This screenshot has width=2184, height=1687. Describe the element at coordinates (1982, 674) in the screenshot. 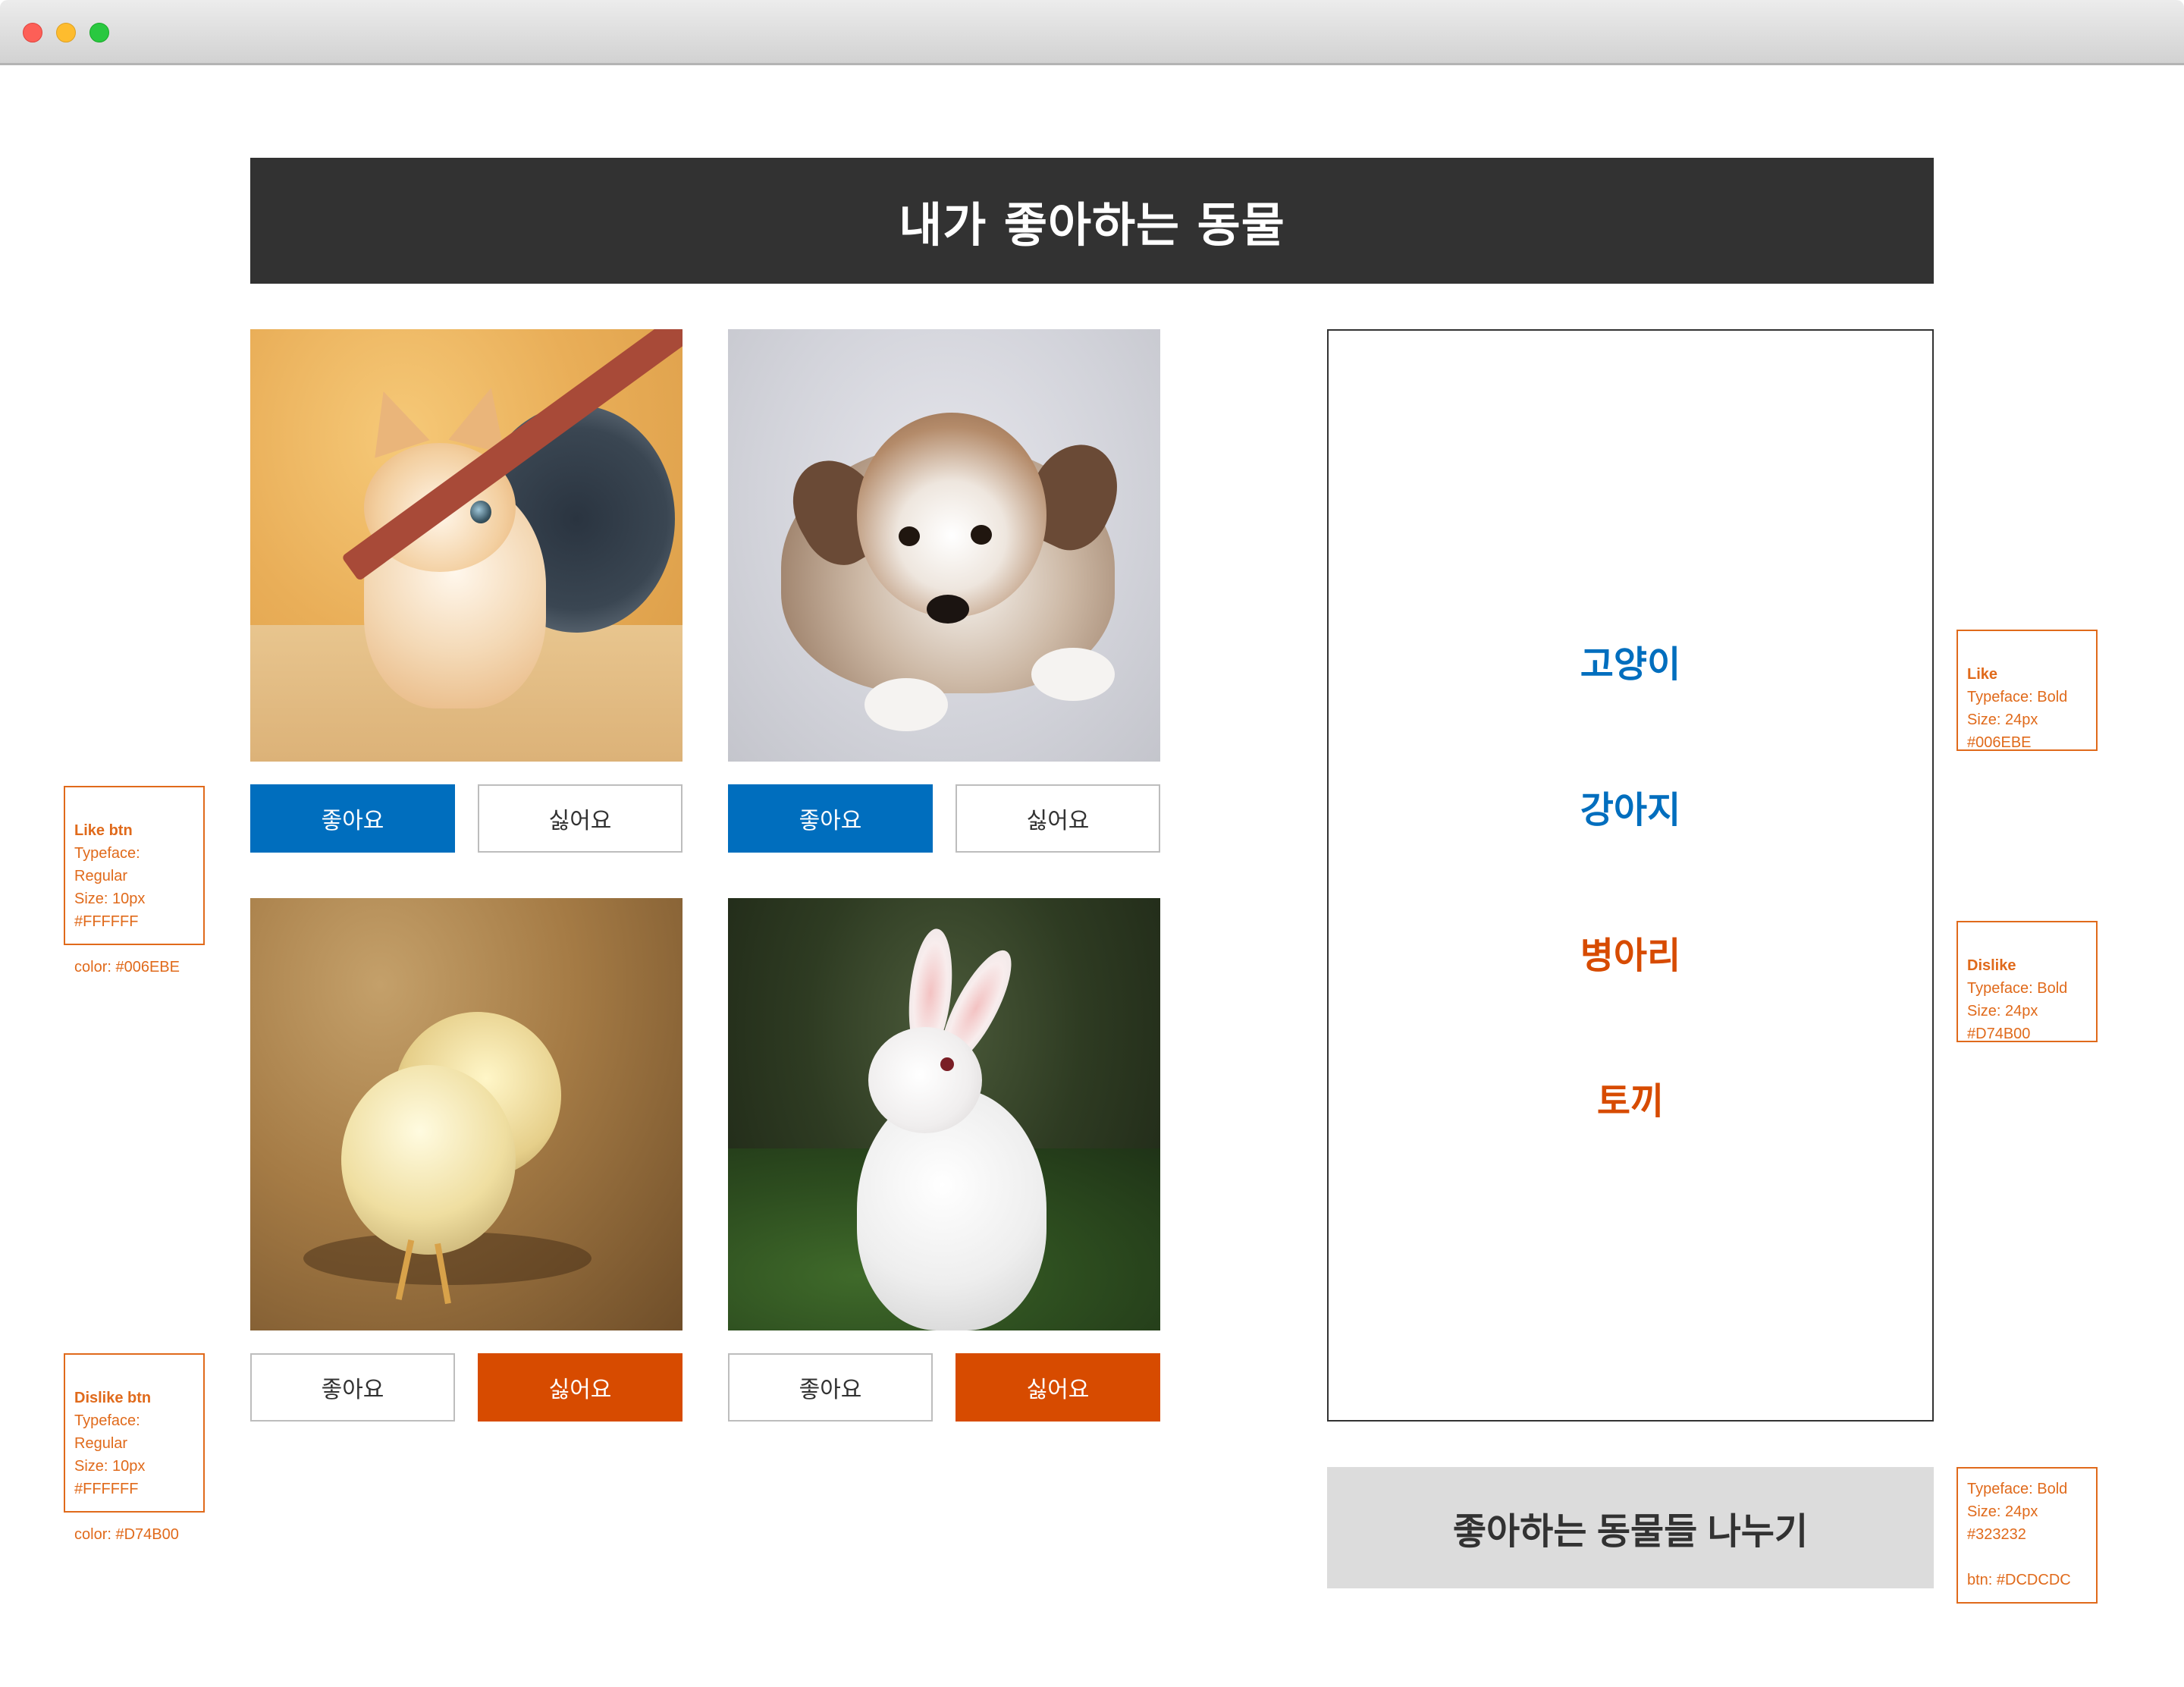

I see `annotation-title: Like` at that location.